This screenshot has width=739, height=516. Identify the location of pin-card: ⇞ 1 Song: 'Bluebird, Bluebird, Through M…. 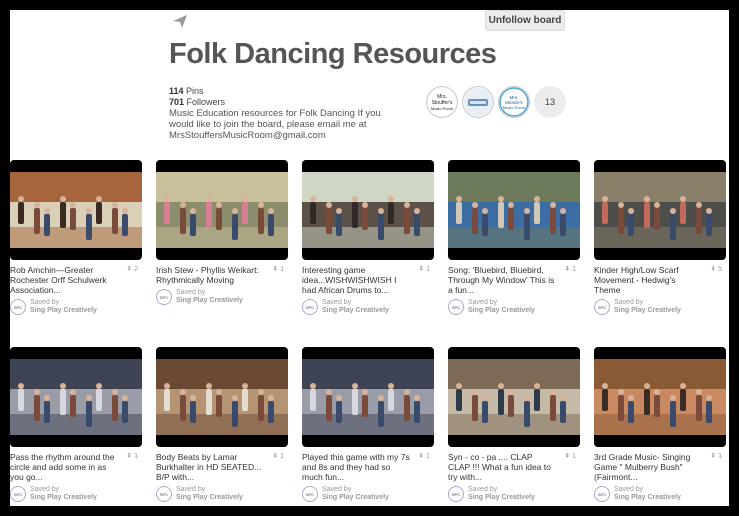
(514, 237).